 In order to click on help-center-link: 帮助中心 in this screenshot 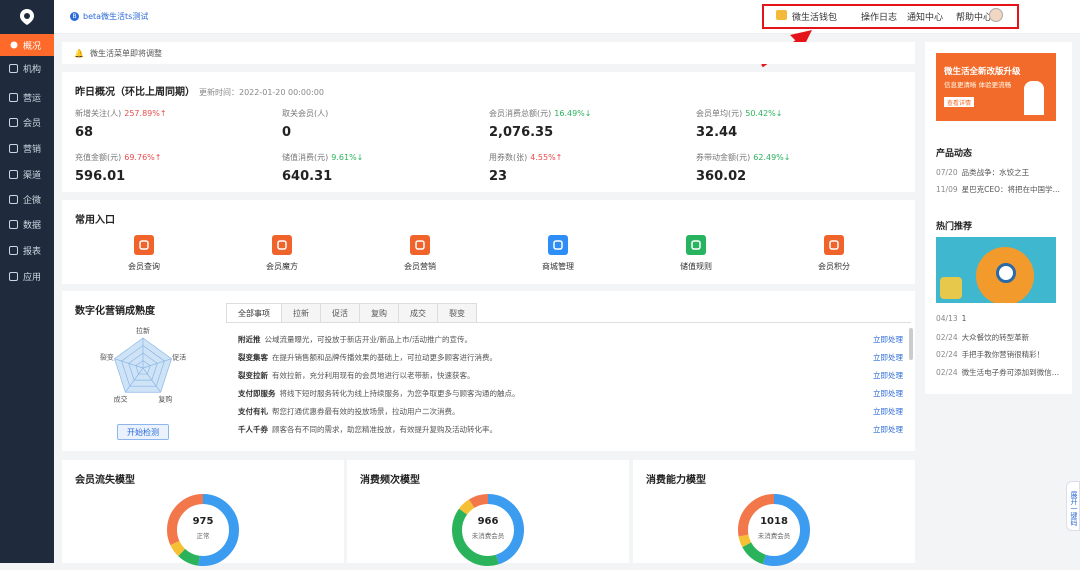, I will do `click(974, 16)`.